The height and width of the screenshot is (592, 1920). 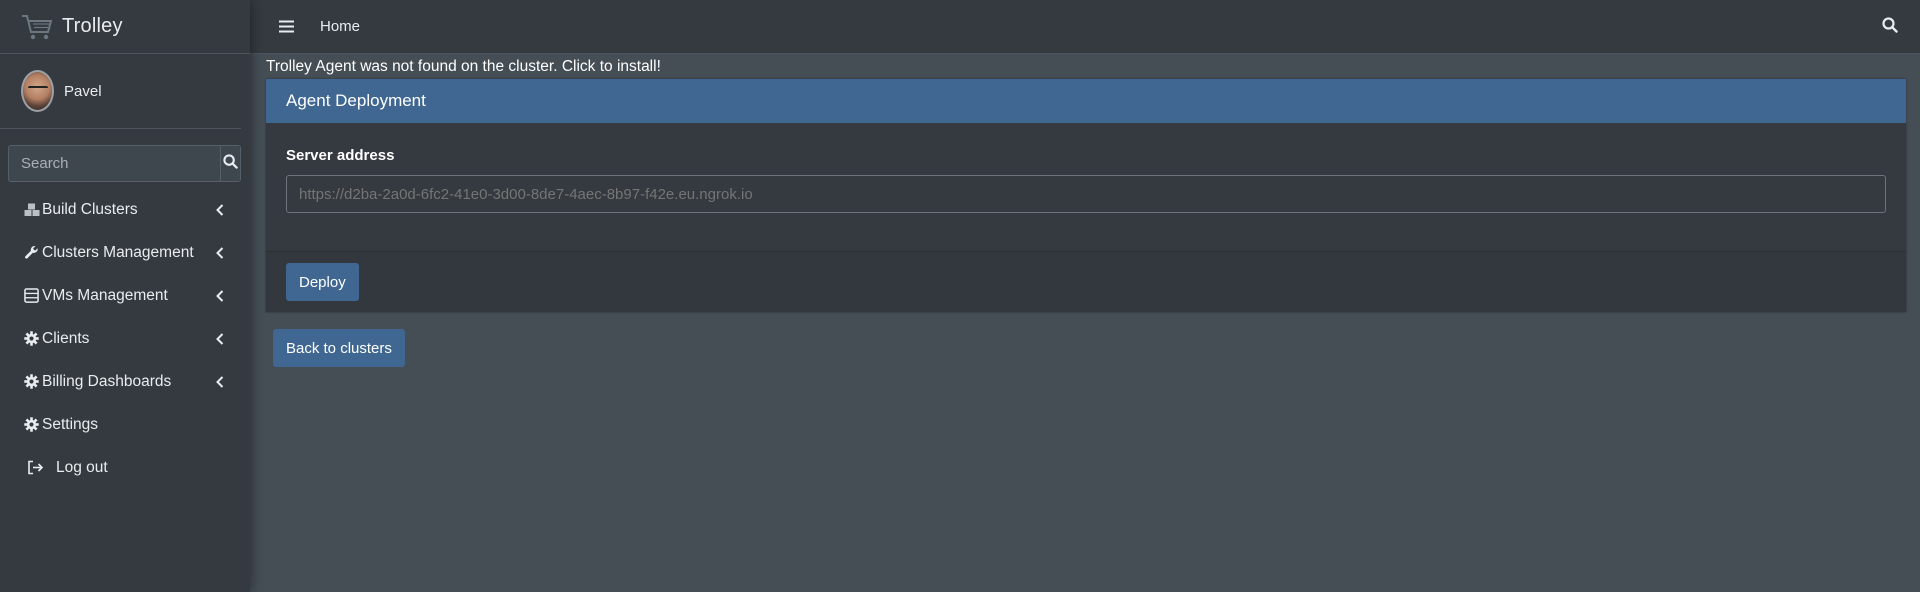 What do you see at coordinates (105, 295) in the screenshot?
I see `sidebar-item-label: VMs Management` at bounding box center [105, 295].